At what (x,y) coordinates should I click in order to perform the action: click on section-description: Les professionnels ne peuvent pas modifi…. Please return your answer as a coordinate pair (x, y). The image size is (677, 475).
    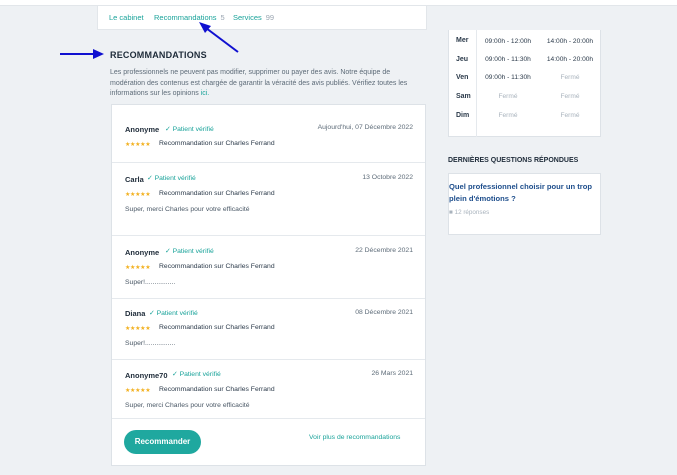
    Looking at the image, I should click on (259, 83).